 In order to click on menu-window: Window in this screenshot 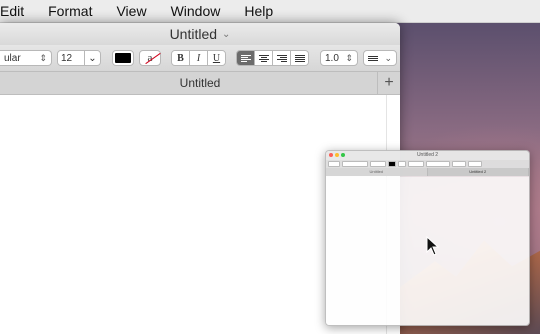, I will do `click(196, 11)`.